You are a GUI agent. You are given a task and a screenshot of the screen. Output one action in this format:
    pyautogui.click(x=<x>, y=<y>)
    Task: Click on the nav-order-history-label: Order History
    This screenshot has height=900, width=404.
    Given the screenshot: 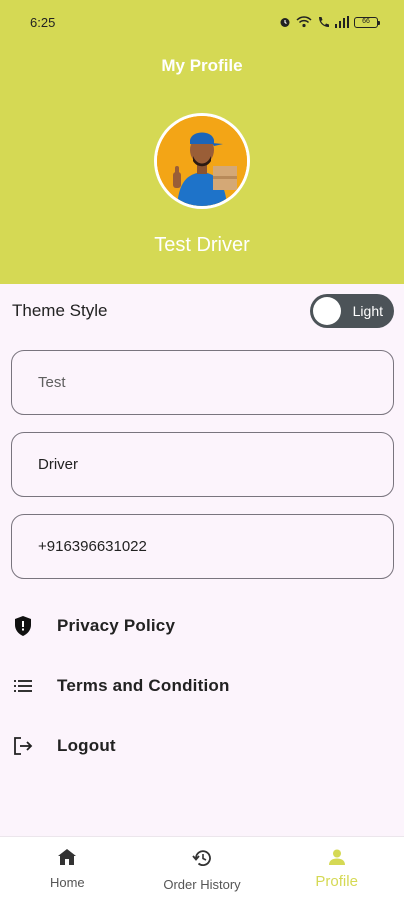 What is the action you would take?
    pyautogui.click(x=202, y=884)
    